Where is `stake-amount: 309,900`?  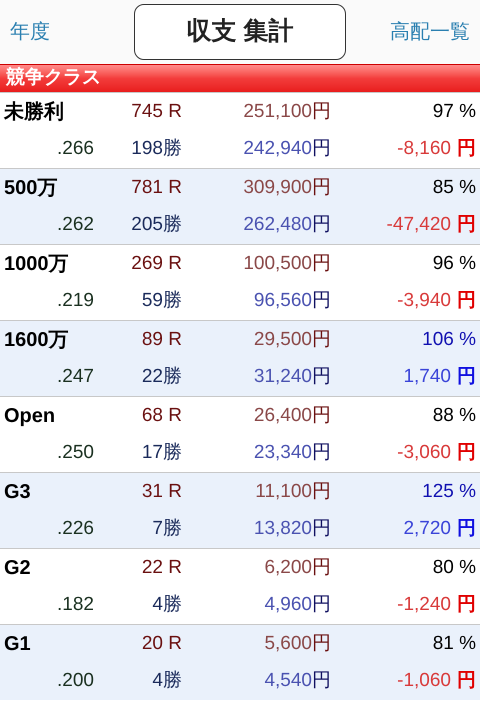 stake-amount: 309,900 is located at coordinates (277, 188).